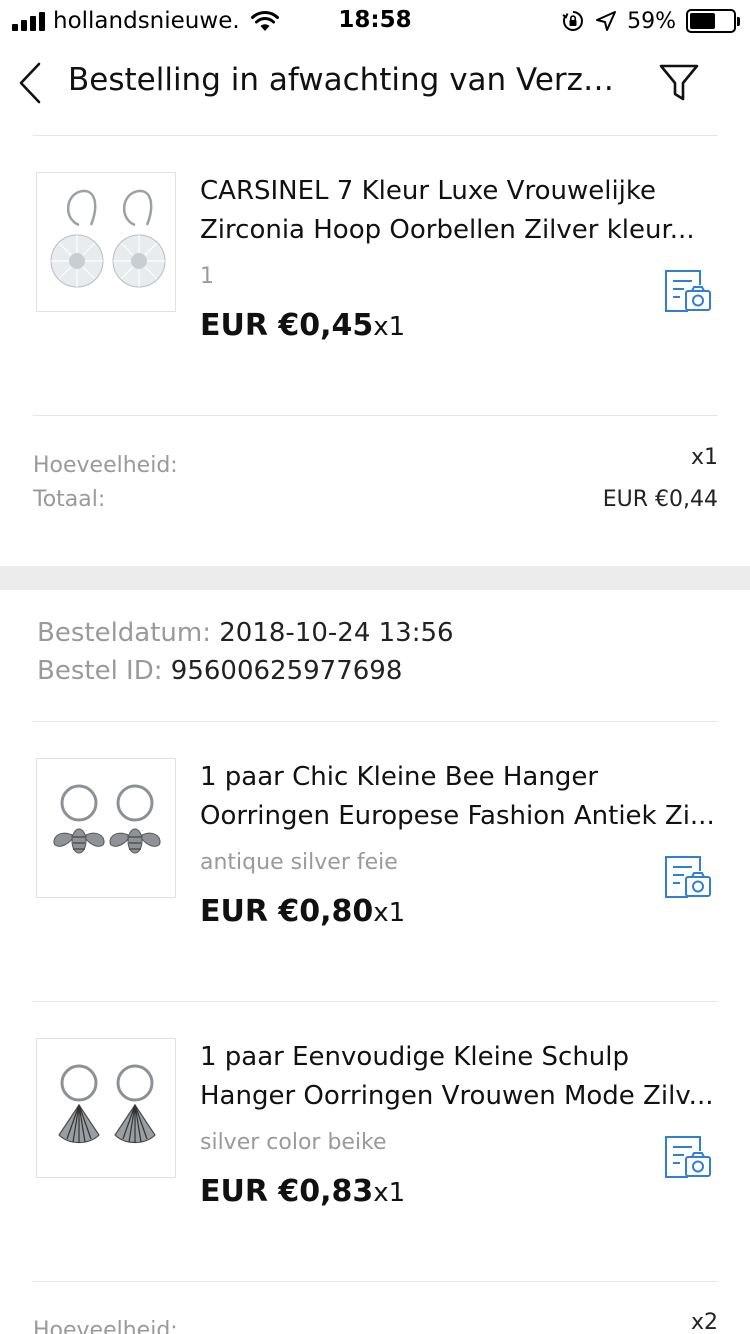 The image size is (750, 1334). What do you see at coordinates (399, 777) in the screenshot?
I see `product-title-line1: 1 paar Chic Kleine Bee Hanger` at bounding box center [399, 777].